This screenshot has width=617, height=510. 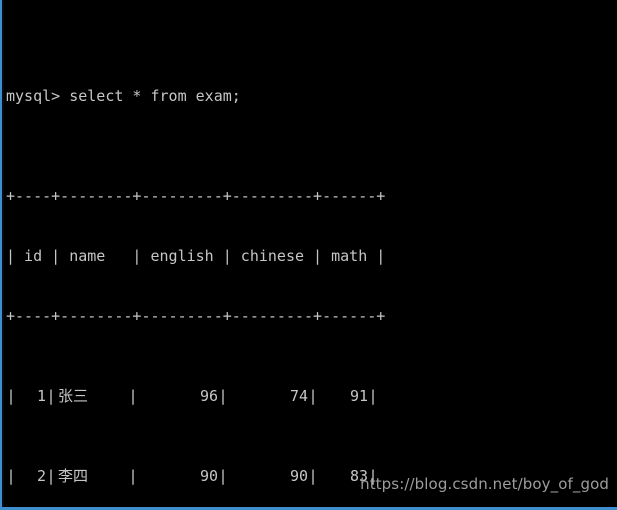 What do you see at coordinates (192, 396) in the screenshot?
I see `table-row: | 1| 张三 | 96| 74| 91|` at bounding box center [192, 396].